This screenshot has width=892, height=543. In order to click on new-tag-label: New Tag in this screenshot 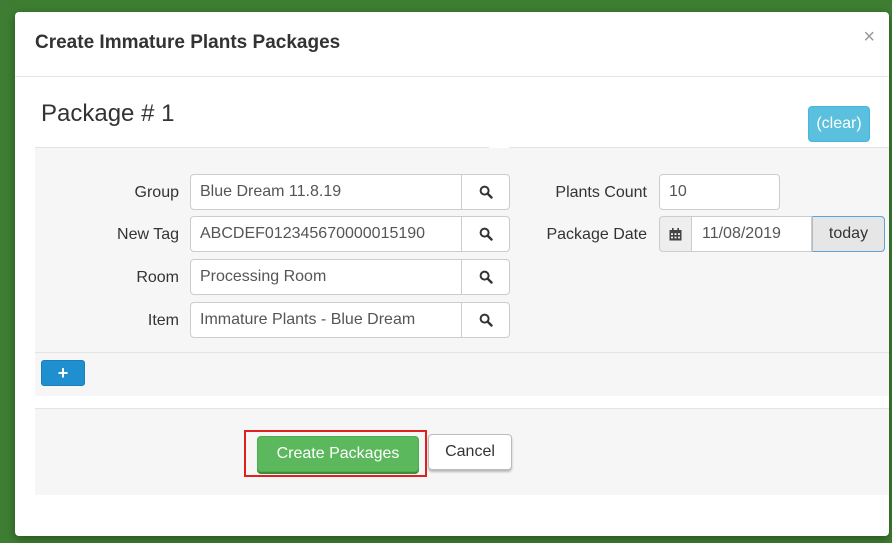, I will do `click(148, 234)`.